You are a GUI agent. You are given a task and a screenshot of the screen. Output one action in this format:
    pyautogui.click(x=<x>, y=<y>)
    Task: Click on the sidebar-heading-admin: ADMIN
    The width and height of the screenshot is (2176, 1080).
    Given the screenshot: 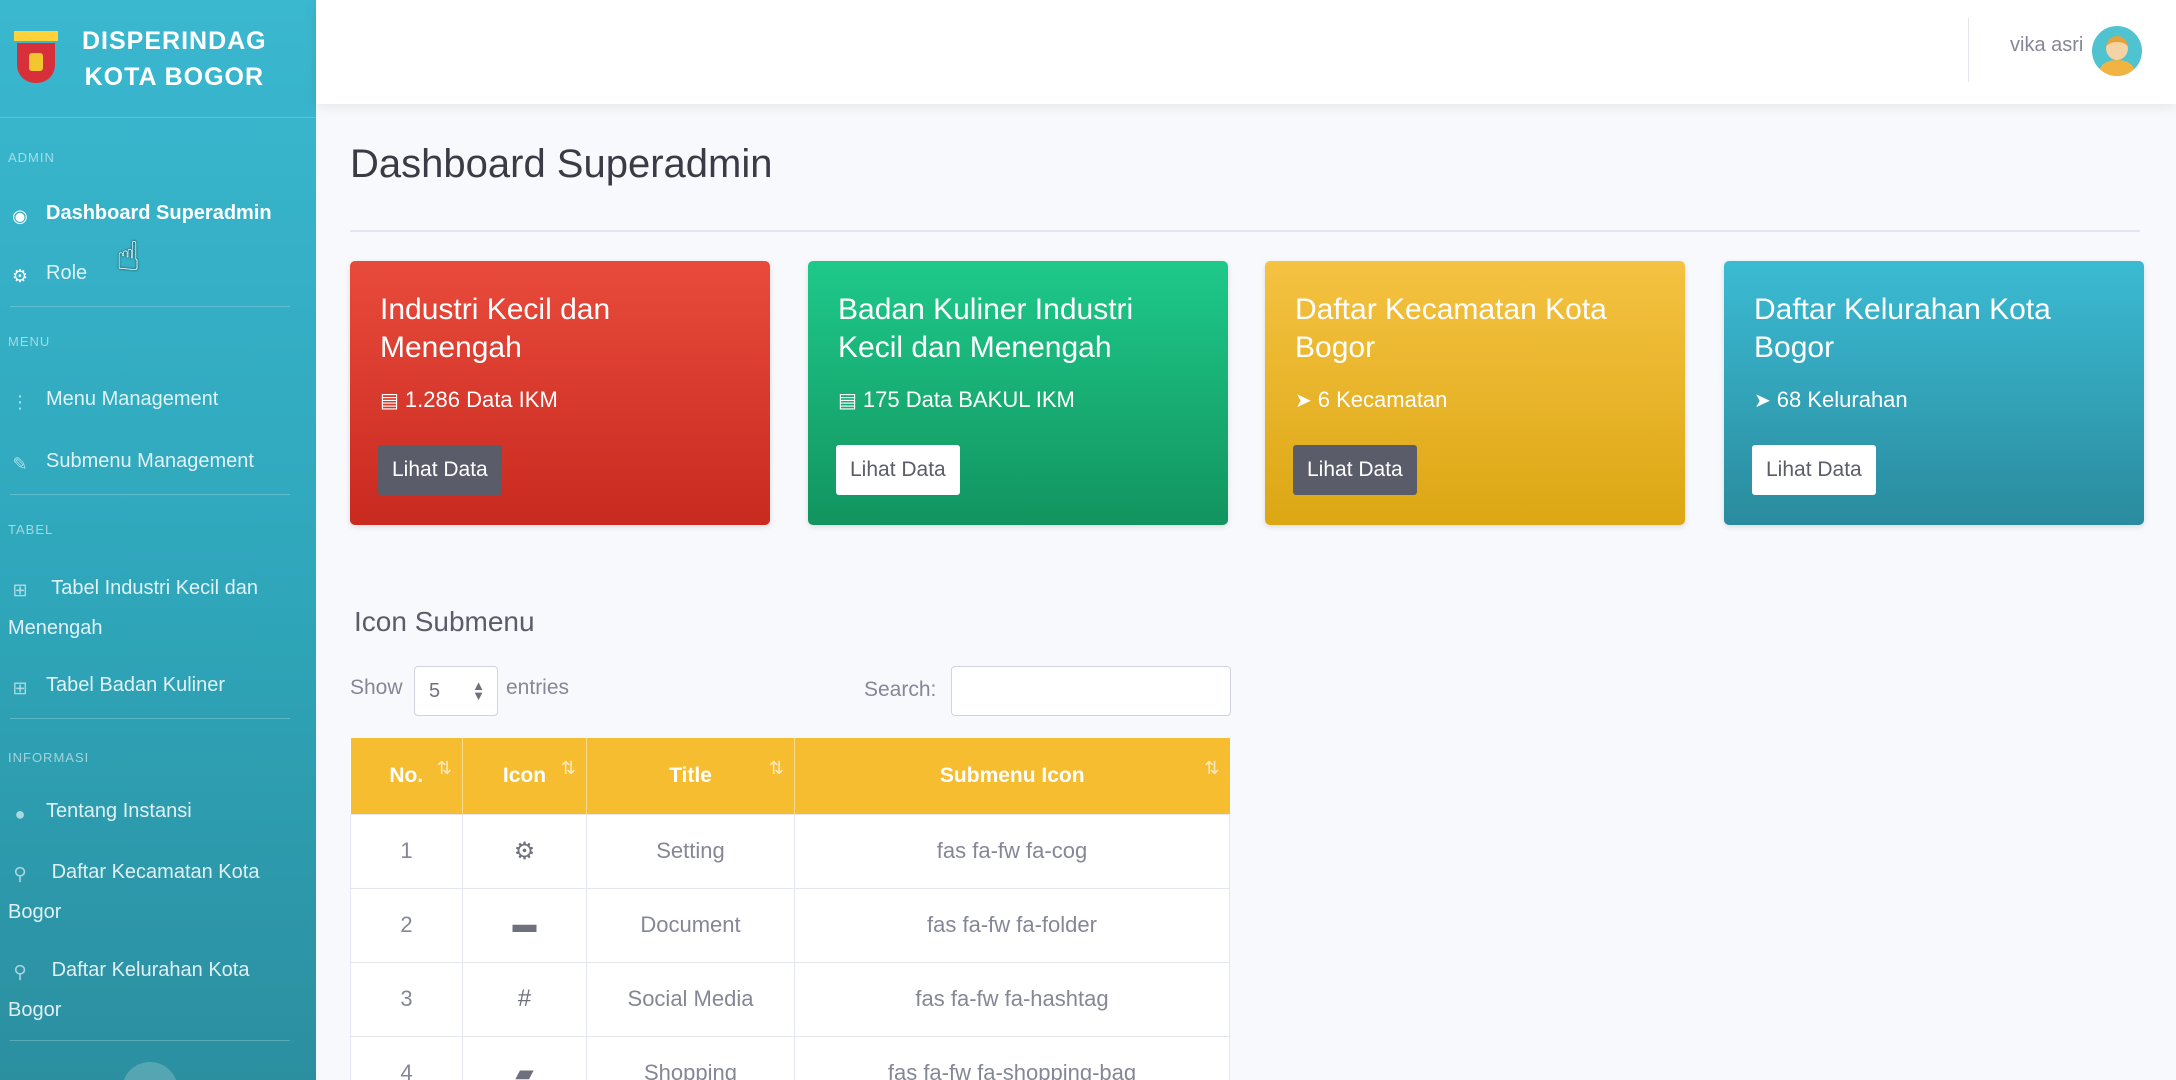 What is the action you would take?
    pyautogui.click(x=31, y=157)
    